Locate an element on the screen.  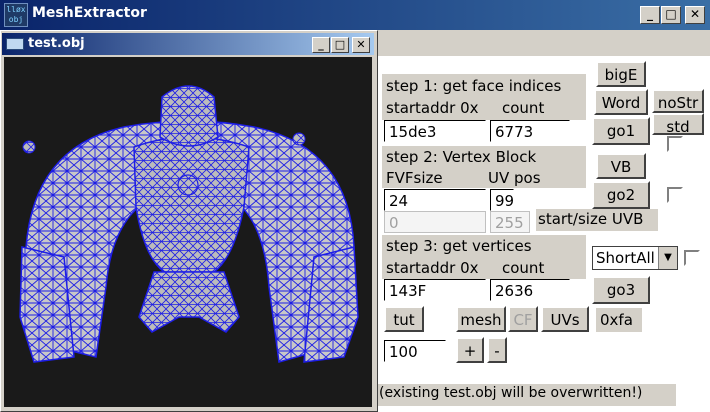
close-button: ✕ is located at coordinates (695, 15).